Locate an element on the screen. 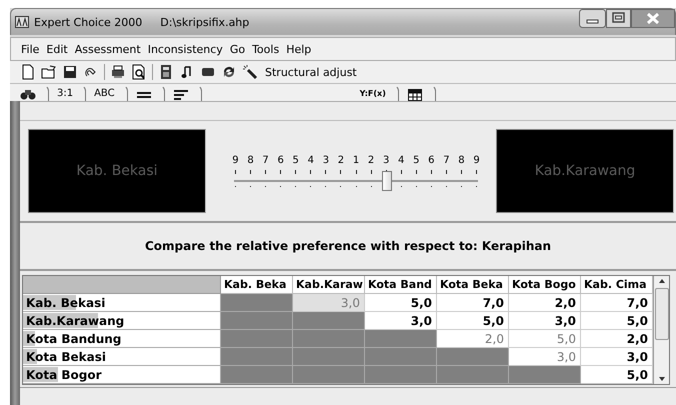  table-icon is located at coordinates (414, 93).